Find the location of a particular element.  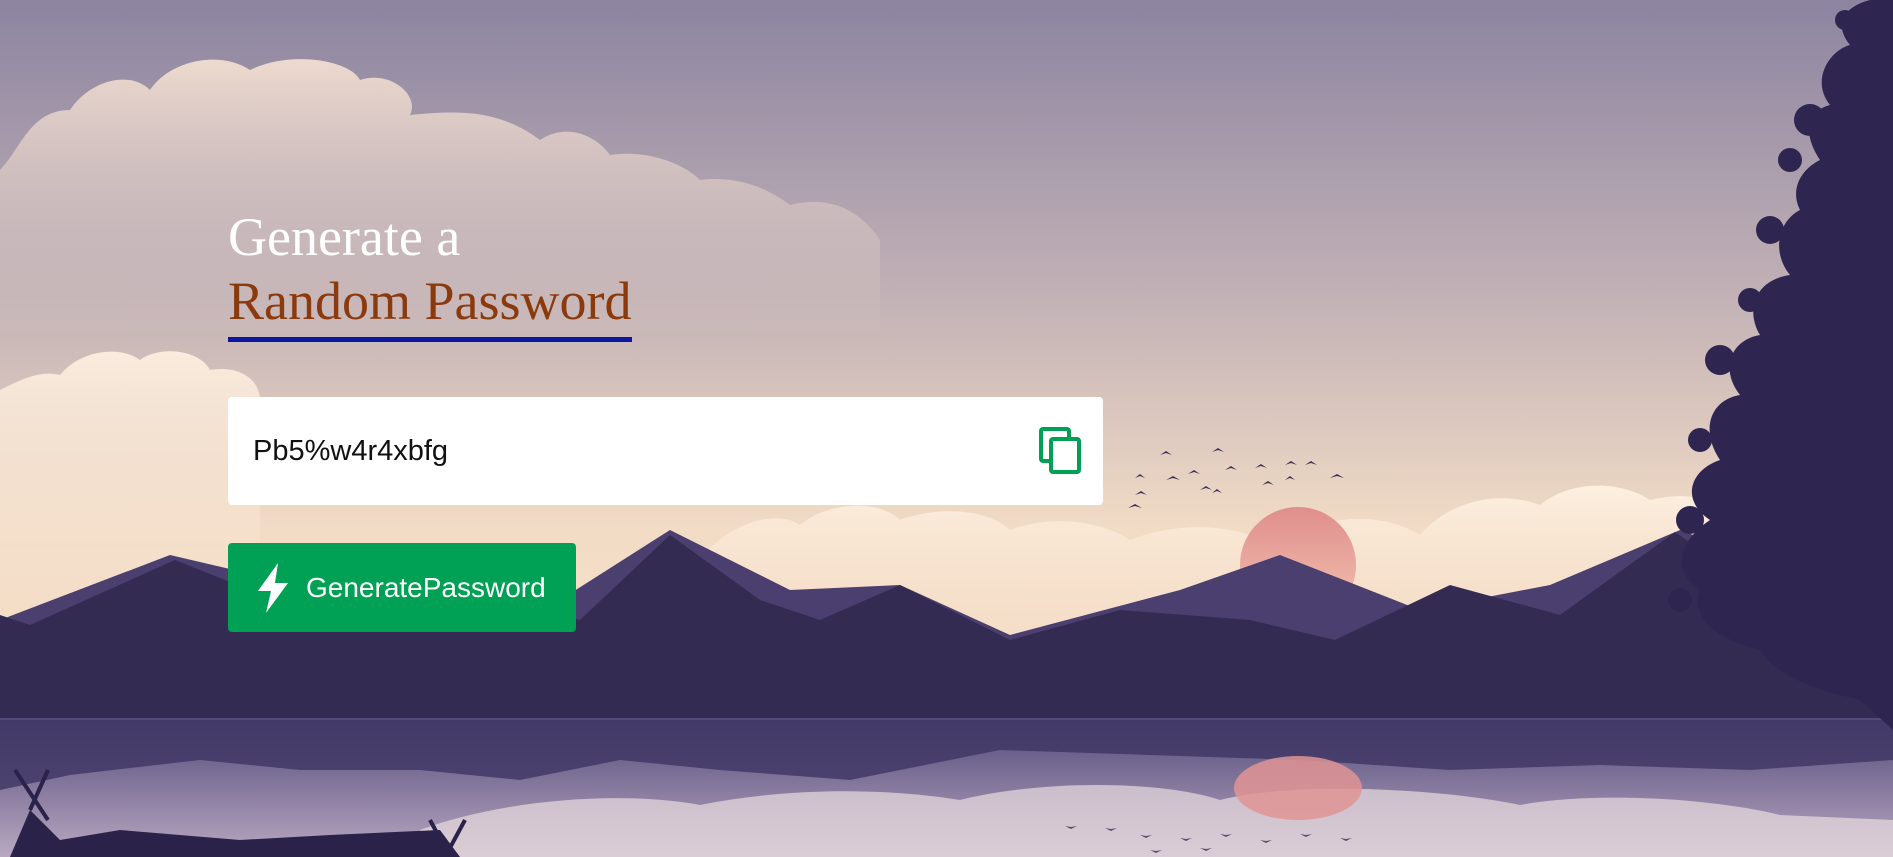

generate-password-button: GeneratePassword is located at coordinates (402, 587).